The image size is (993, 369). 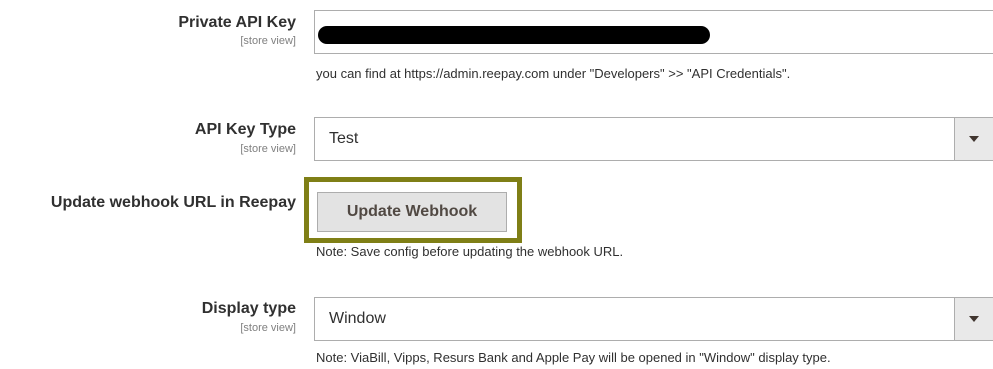 I want to click on private-api-key-scope: [store view], so click(x=268, y=41).